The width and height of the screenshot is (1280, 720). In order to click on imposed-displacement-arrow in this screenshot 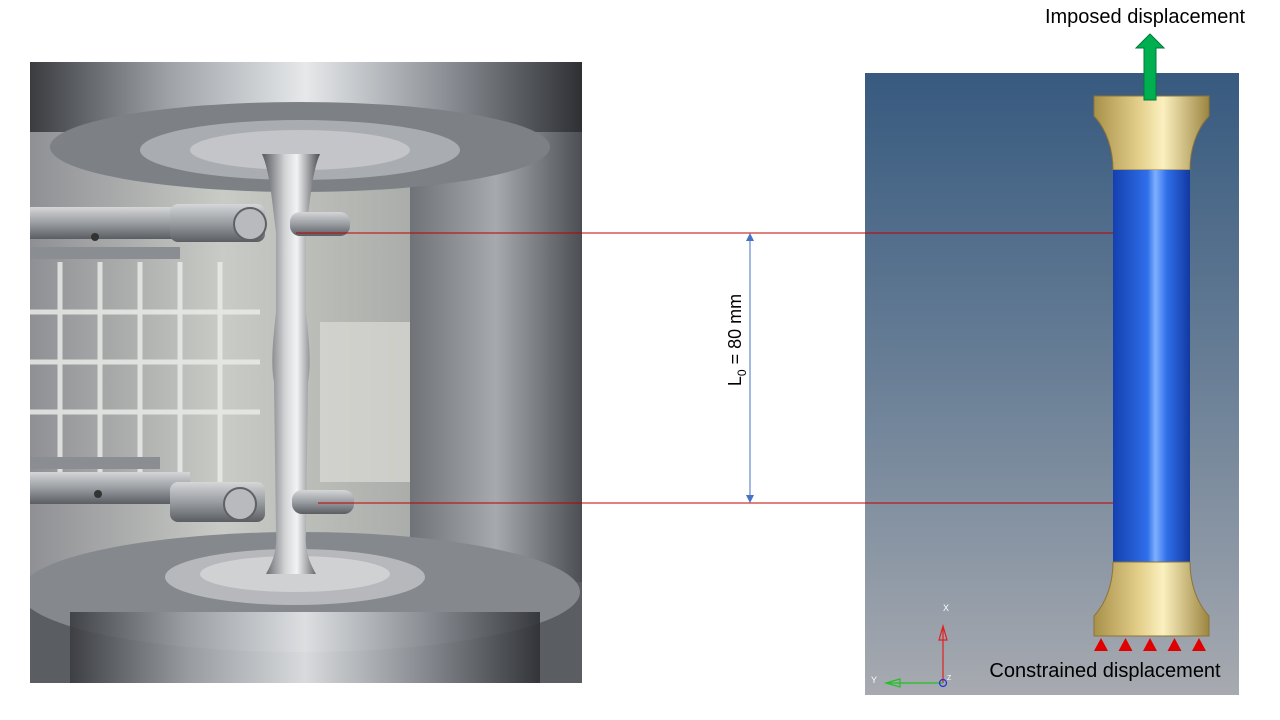, I will do `click(1150, 67)`.